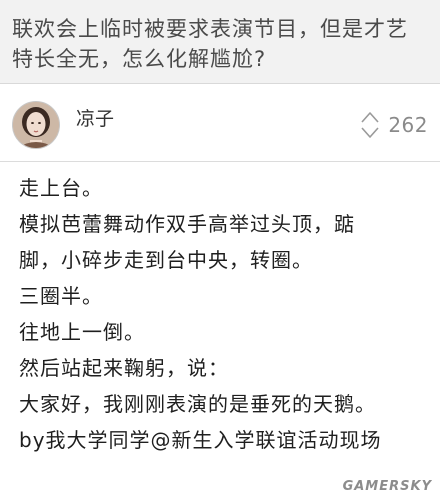 The image size is (440, 502). What do you see at coordinates (124, 368) in the screenshot?
I see `answer-line: 然后站起来鞠躬，说：` at bounding box center [124, 368].